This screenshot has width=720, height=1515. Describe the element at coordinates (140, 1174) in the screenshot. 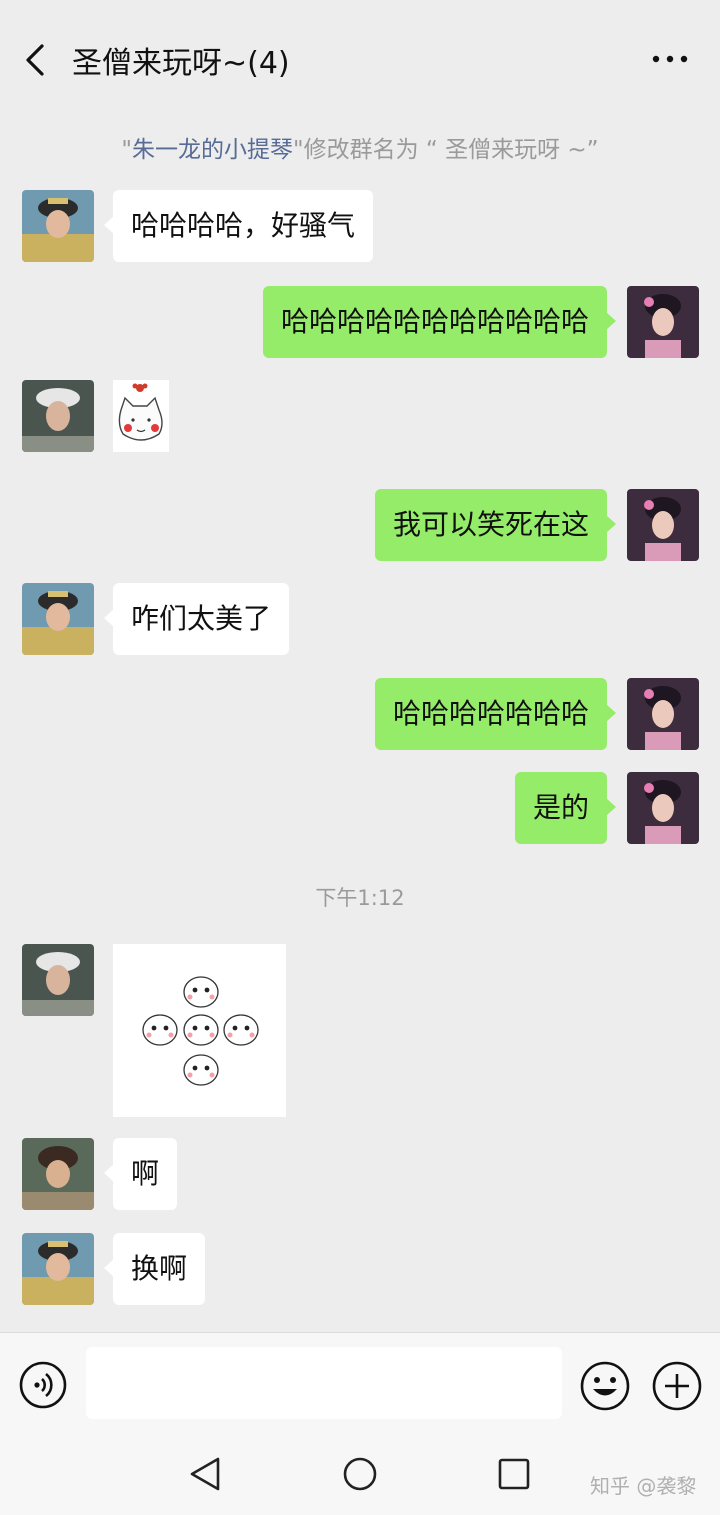

I see `message-bubble-incoming: 啊` at that location.